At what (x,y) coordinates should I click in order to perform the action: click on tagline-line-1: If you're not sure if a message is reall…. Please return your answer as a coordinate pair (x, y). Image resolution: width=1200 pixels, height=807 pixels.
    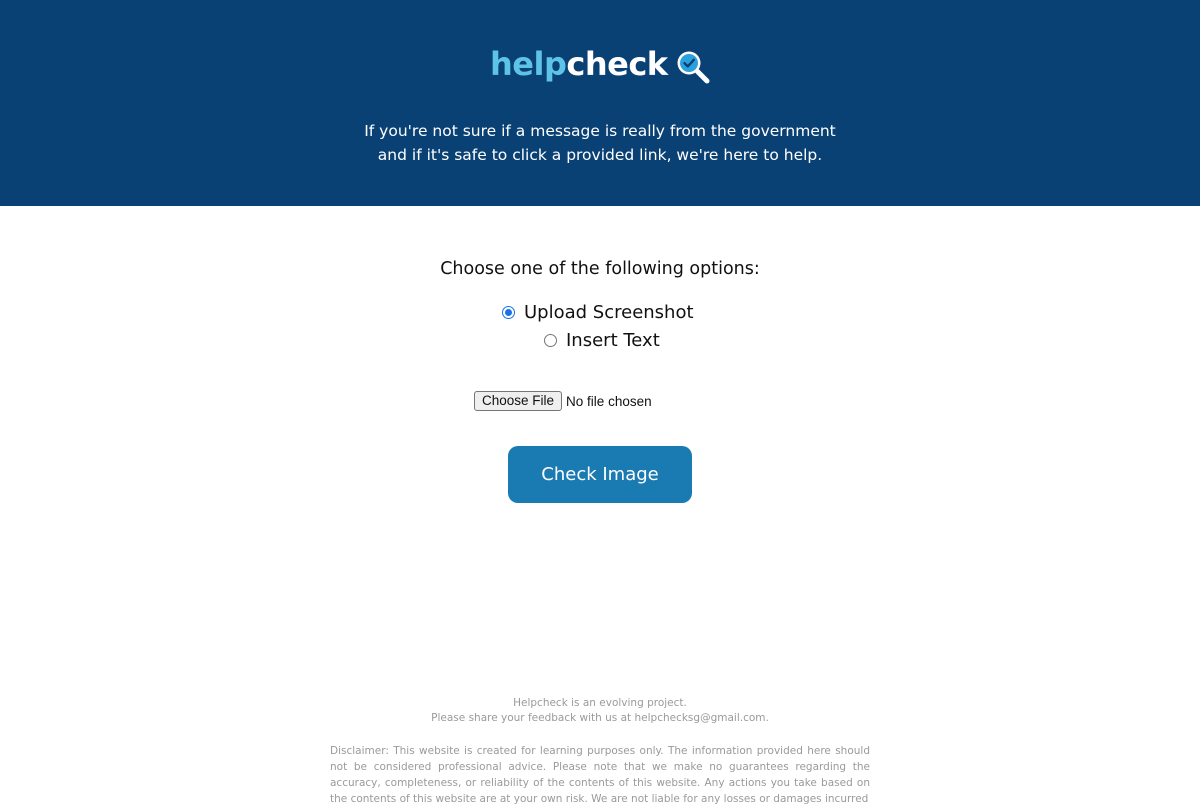
    Looking at the image, I should click on (600, 131).